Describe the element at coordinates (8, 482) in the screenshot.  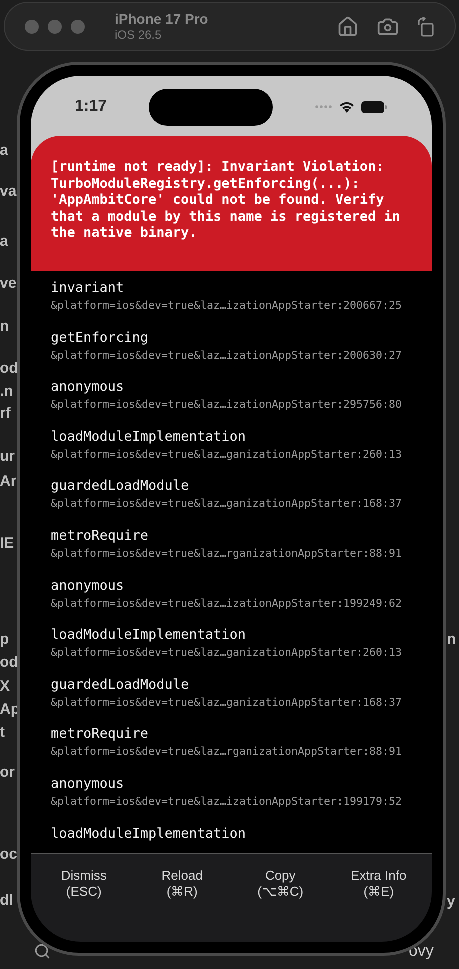
I see `background-text: Ar` at that location.